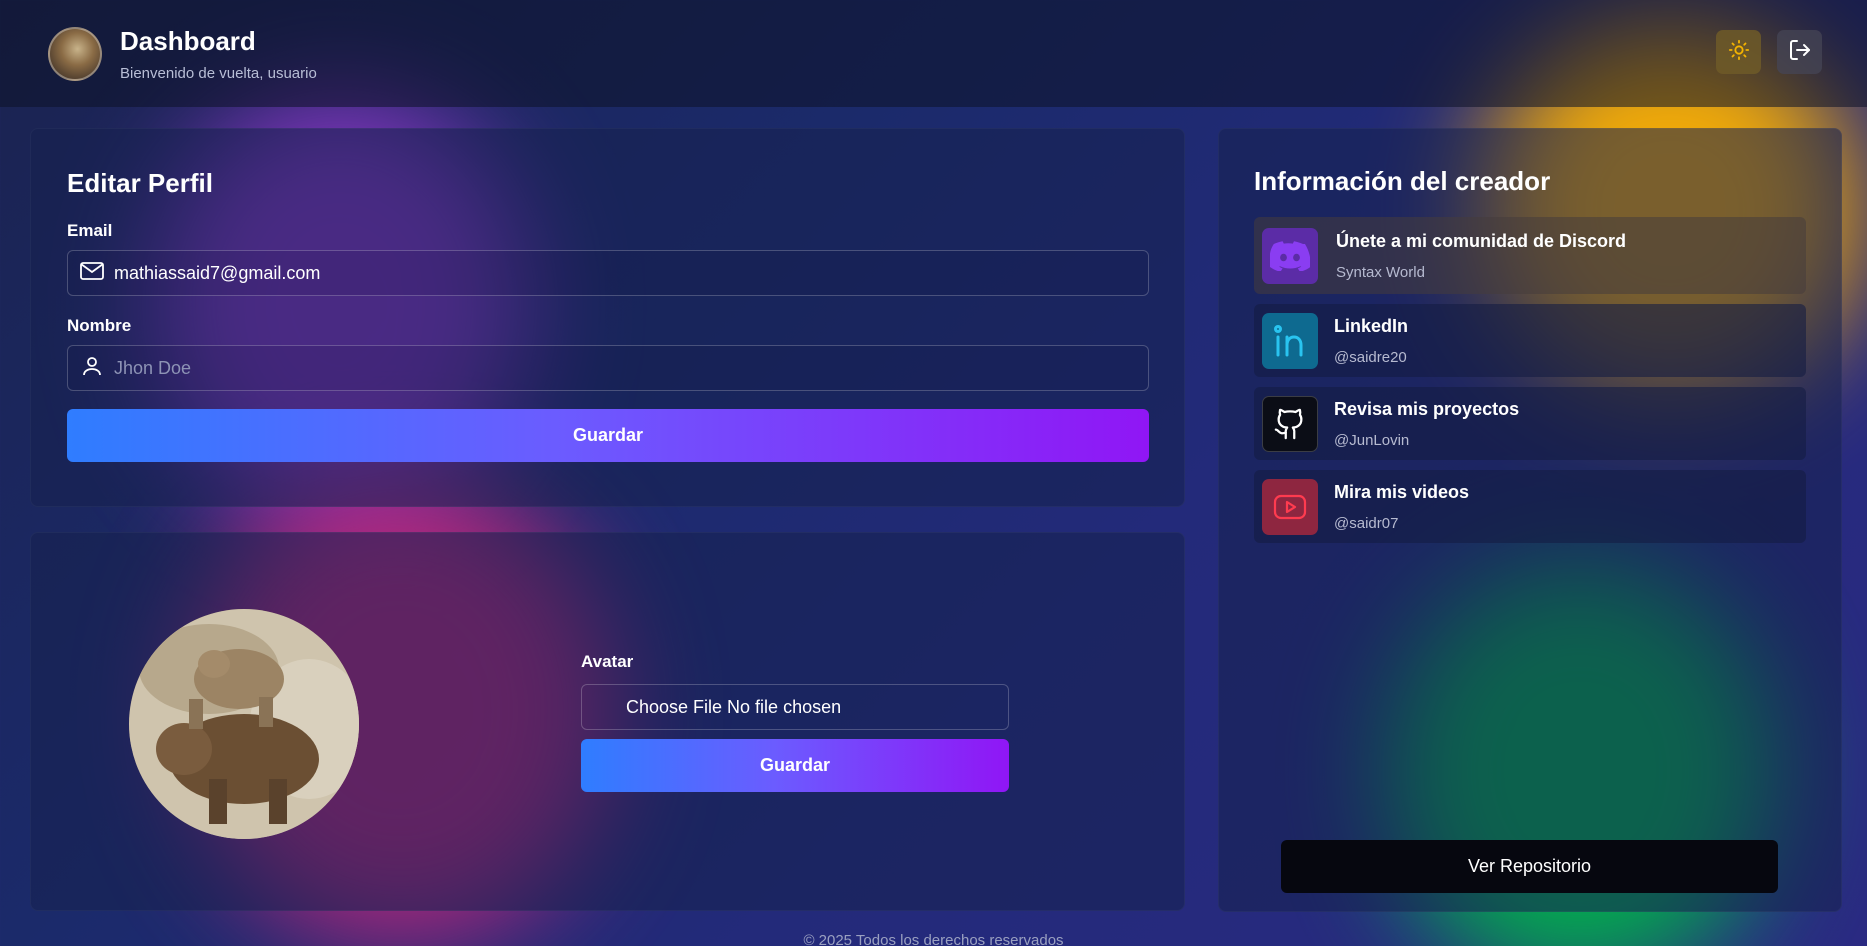  I want to click on email-field, so click(608, 273).